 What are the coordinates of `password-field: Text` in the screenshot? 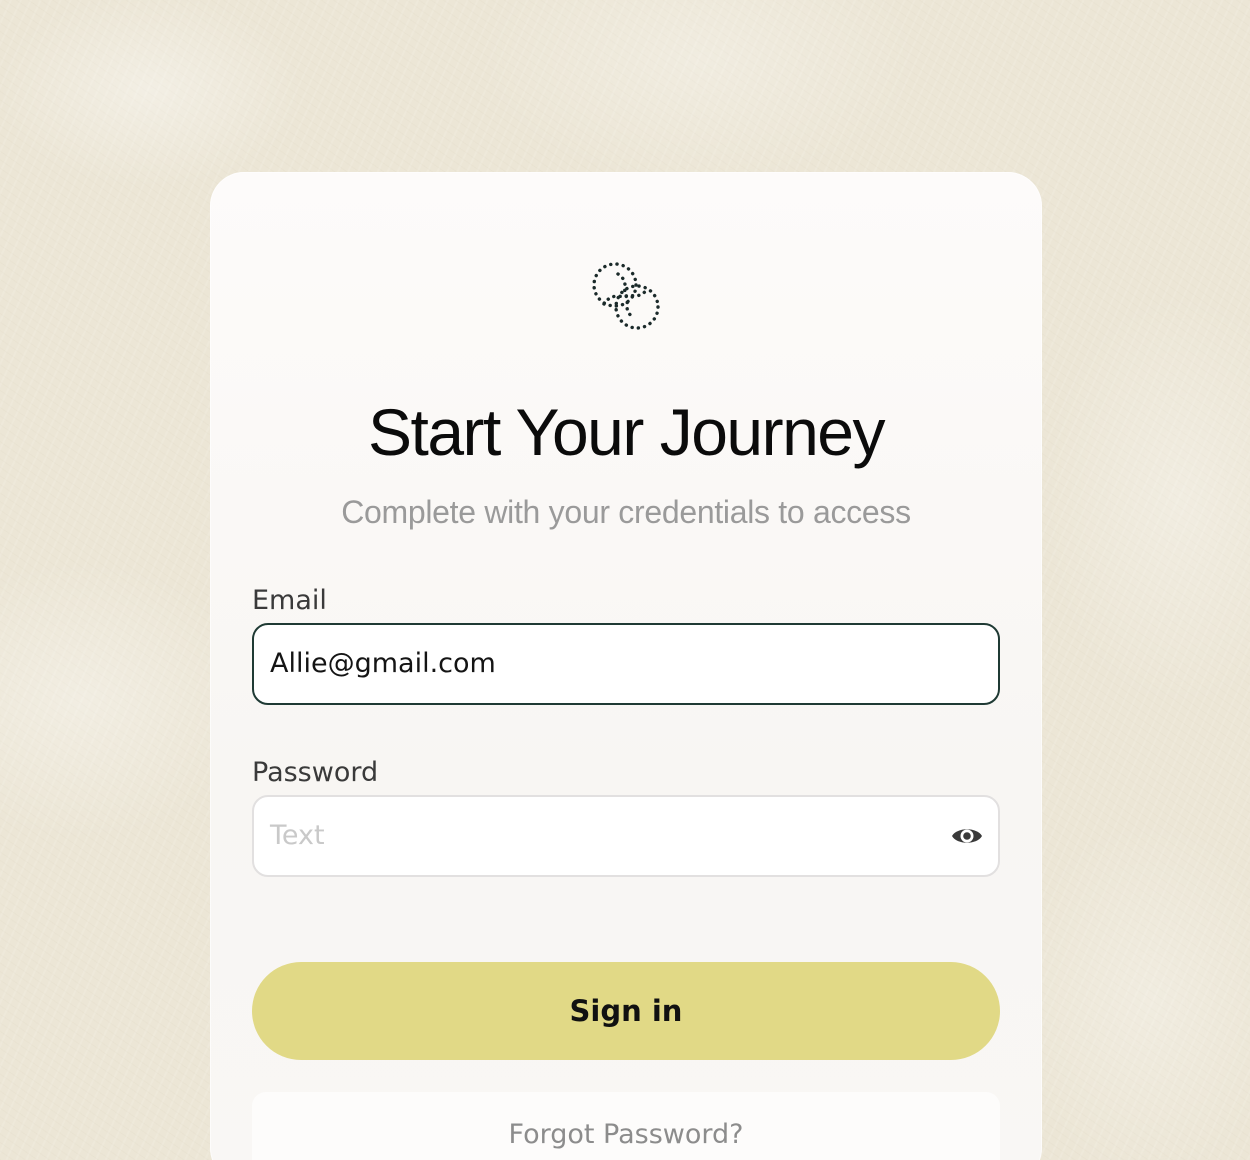 It's located at (626, 836).